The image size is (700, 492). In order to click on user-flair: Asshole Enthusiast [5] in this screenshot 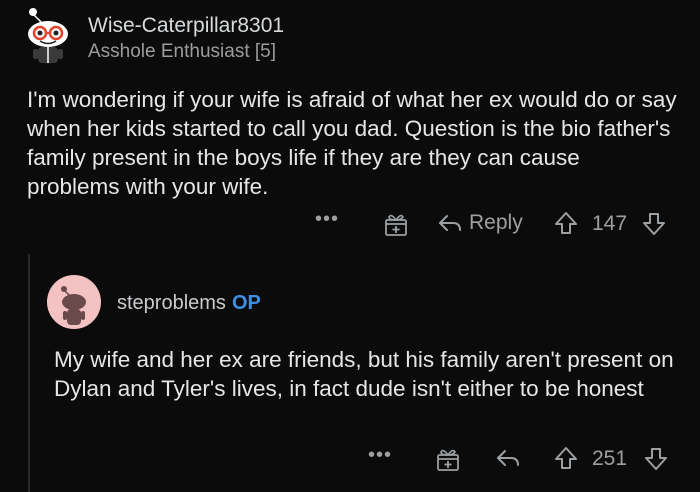, I will do `click(182, 51)`.